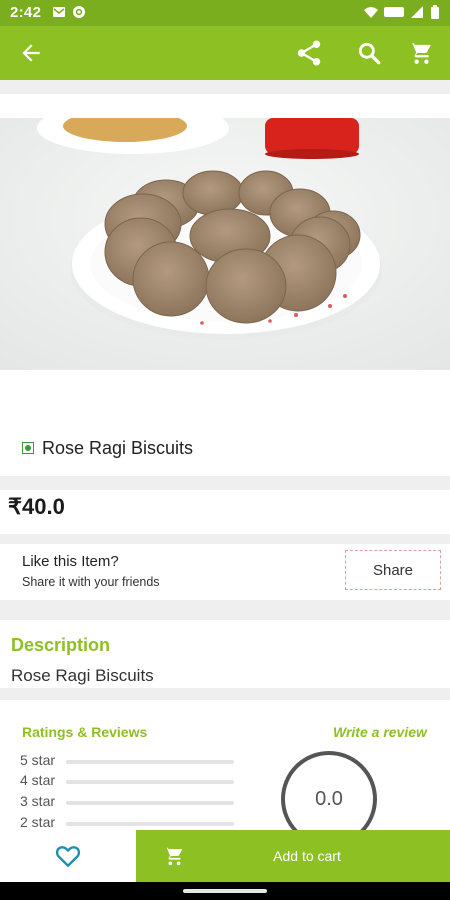  What do you see at coordinates (394, 12) in the screenshot?
I see `volte-icon` at bounding box center [394, 12].